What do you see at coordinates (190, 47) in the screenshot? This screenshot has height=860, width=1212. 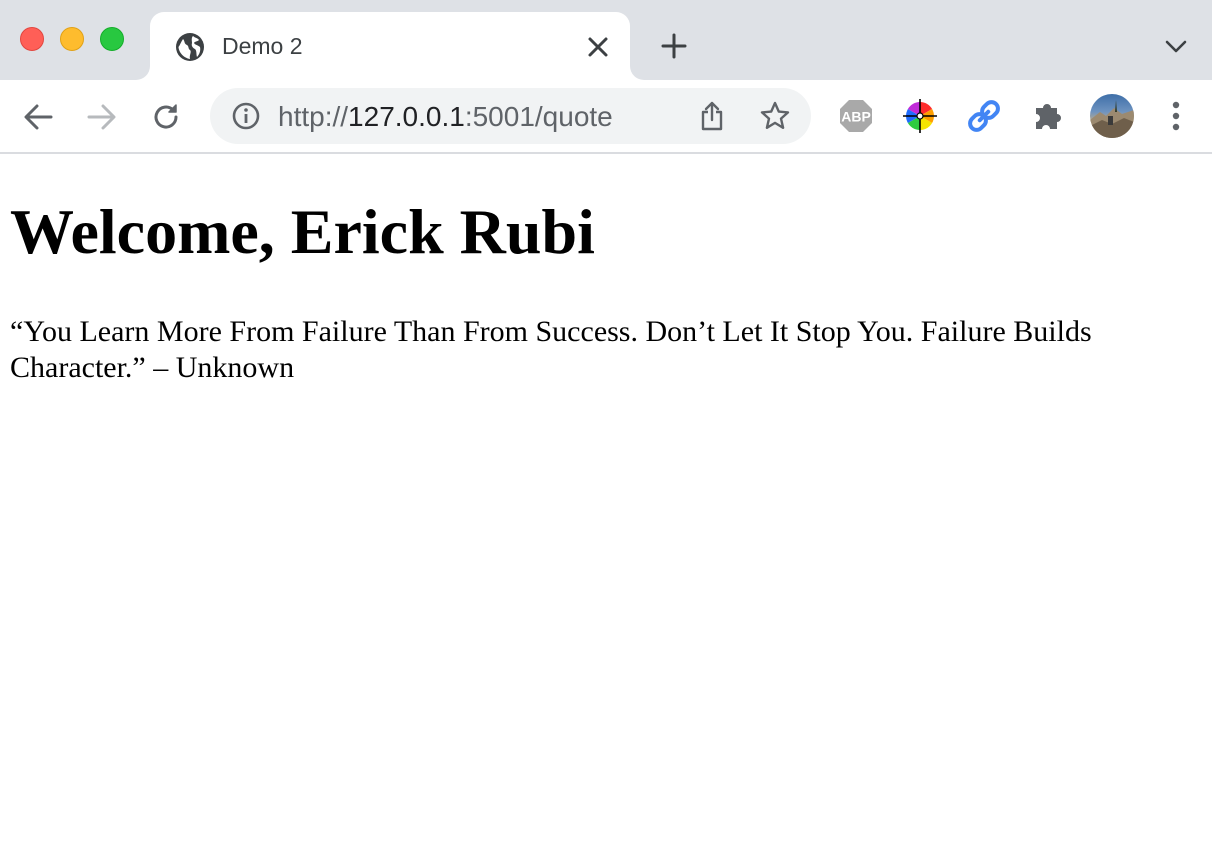 I see `globe-icon` at bounding box center [190, 47].